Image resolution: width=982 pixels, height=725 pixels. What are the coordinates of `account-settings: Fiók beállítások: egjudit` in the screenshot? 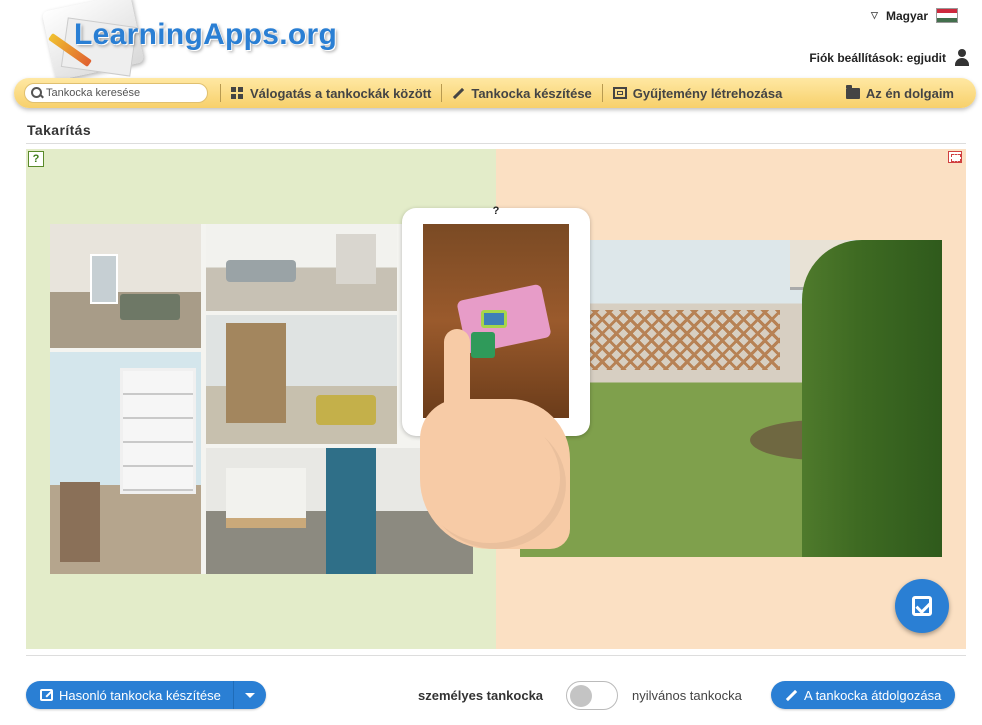 It's located at (889, 58).